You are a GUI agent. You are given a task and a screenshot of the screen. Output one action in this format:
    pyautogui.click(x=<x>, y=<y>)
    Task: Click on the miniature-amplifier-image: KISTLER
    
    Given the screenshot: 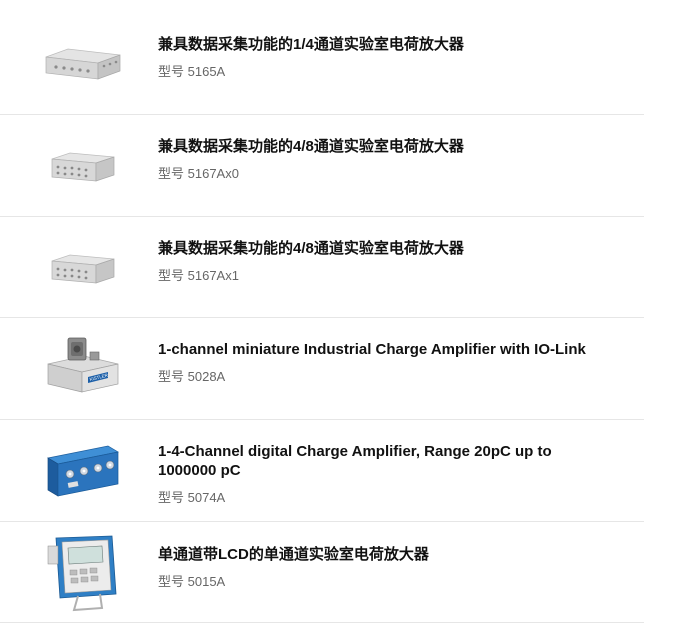 What is the action you would take?
    pyautogui.click(x=83, y=364)
    